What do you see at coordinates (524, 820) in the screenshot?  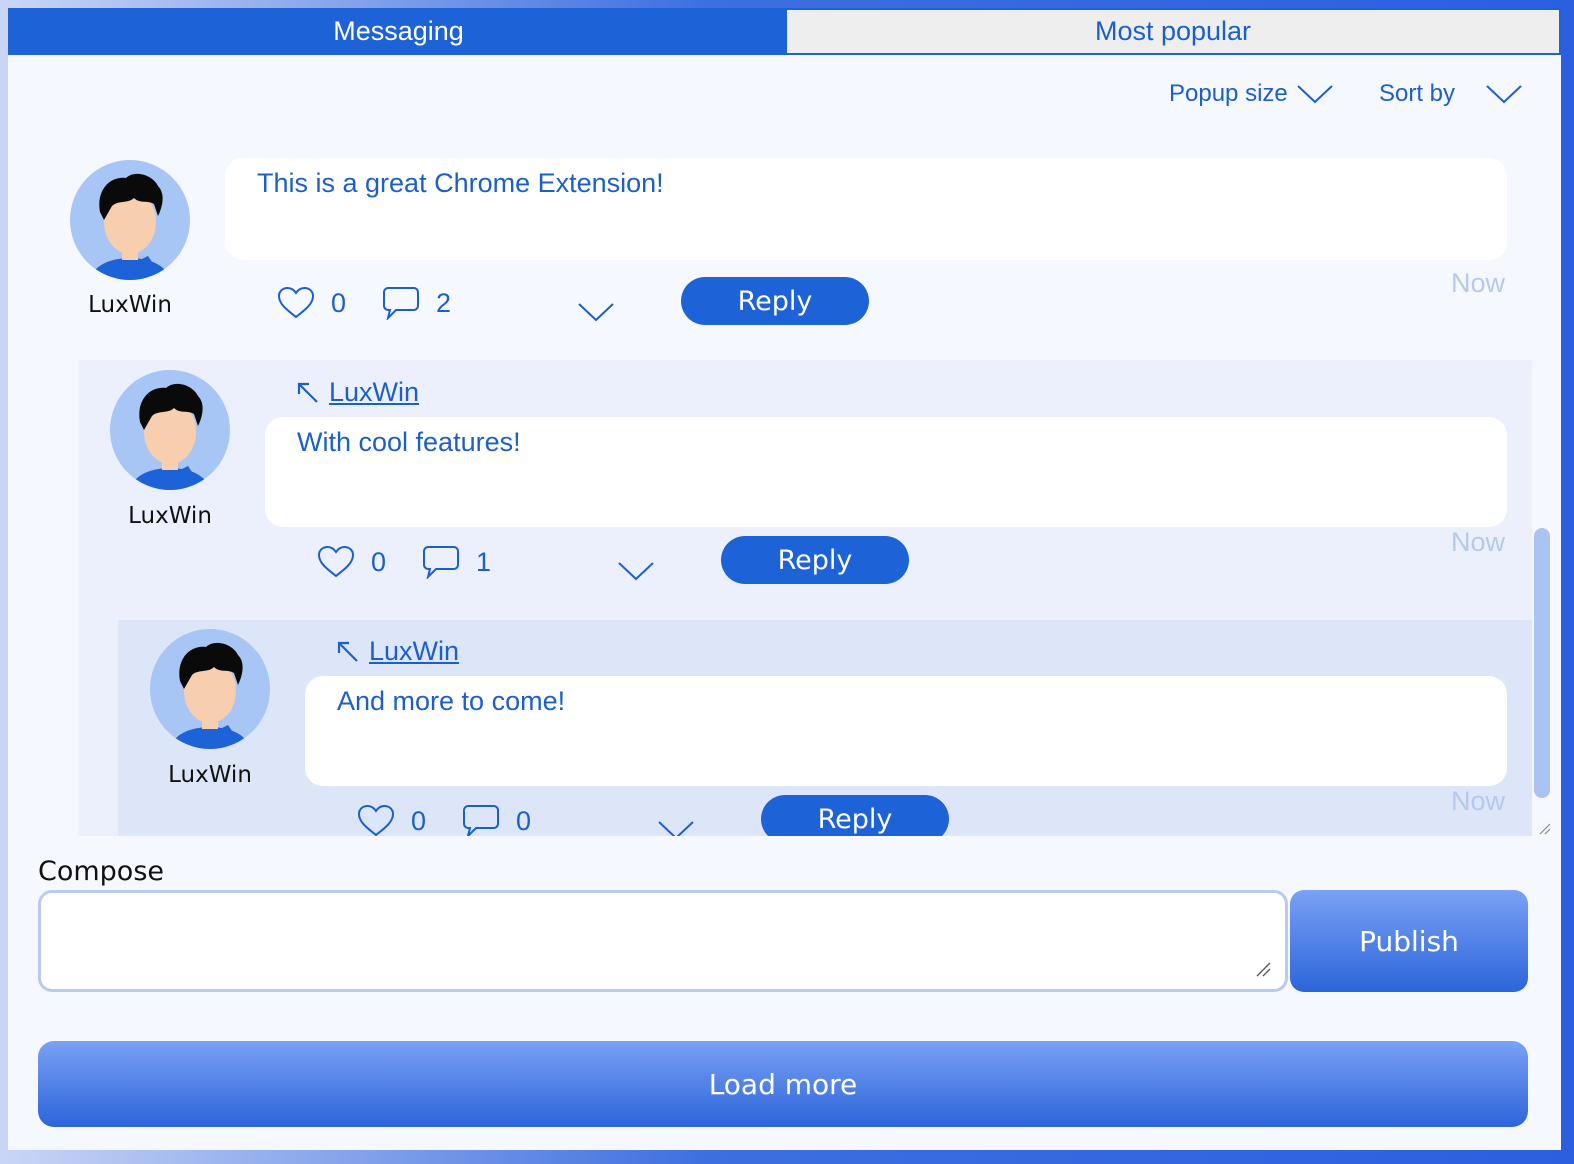 I see `comment-count: 0` at bounding box center [524, 820].